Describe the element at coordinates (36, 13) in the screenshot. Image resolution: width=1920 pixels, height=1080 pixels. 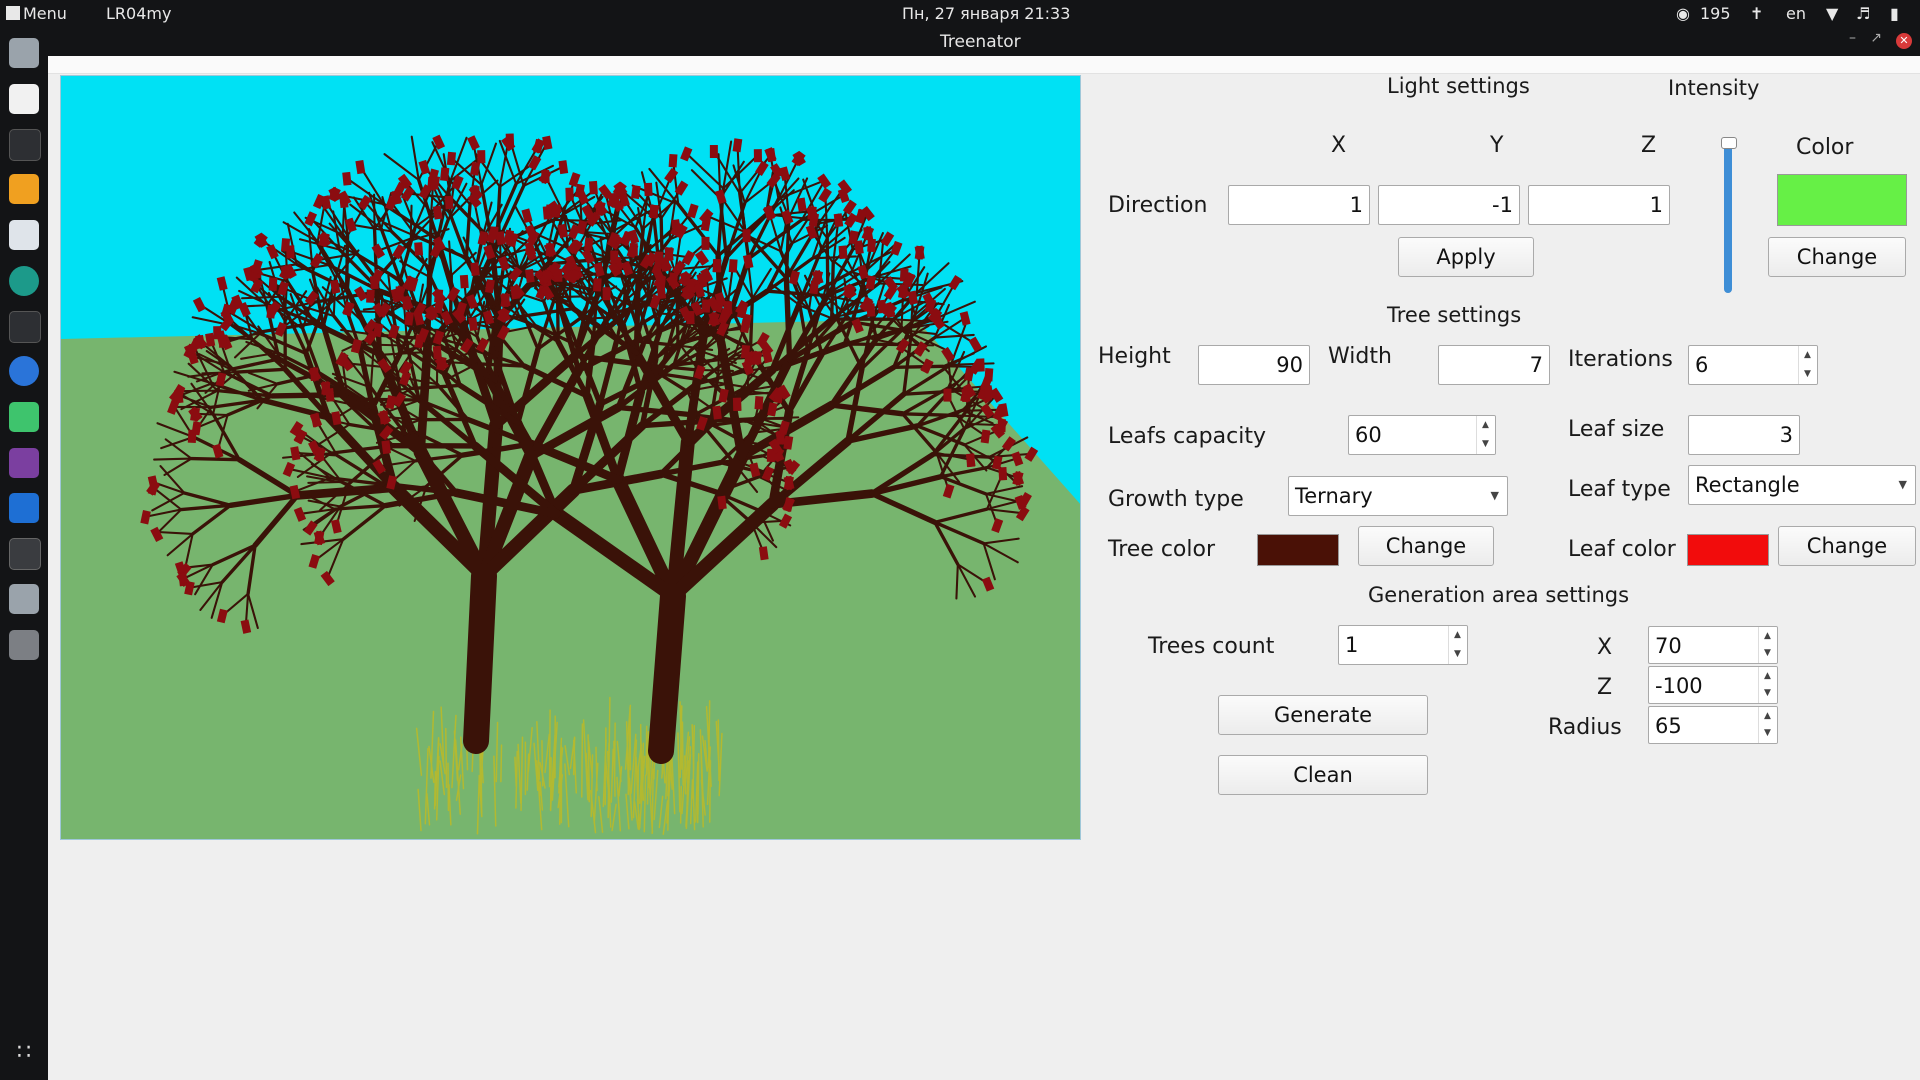
I see `menu-button: Menu` at that location.